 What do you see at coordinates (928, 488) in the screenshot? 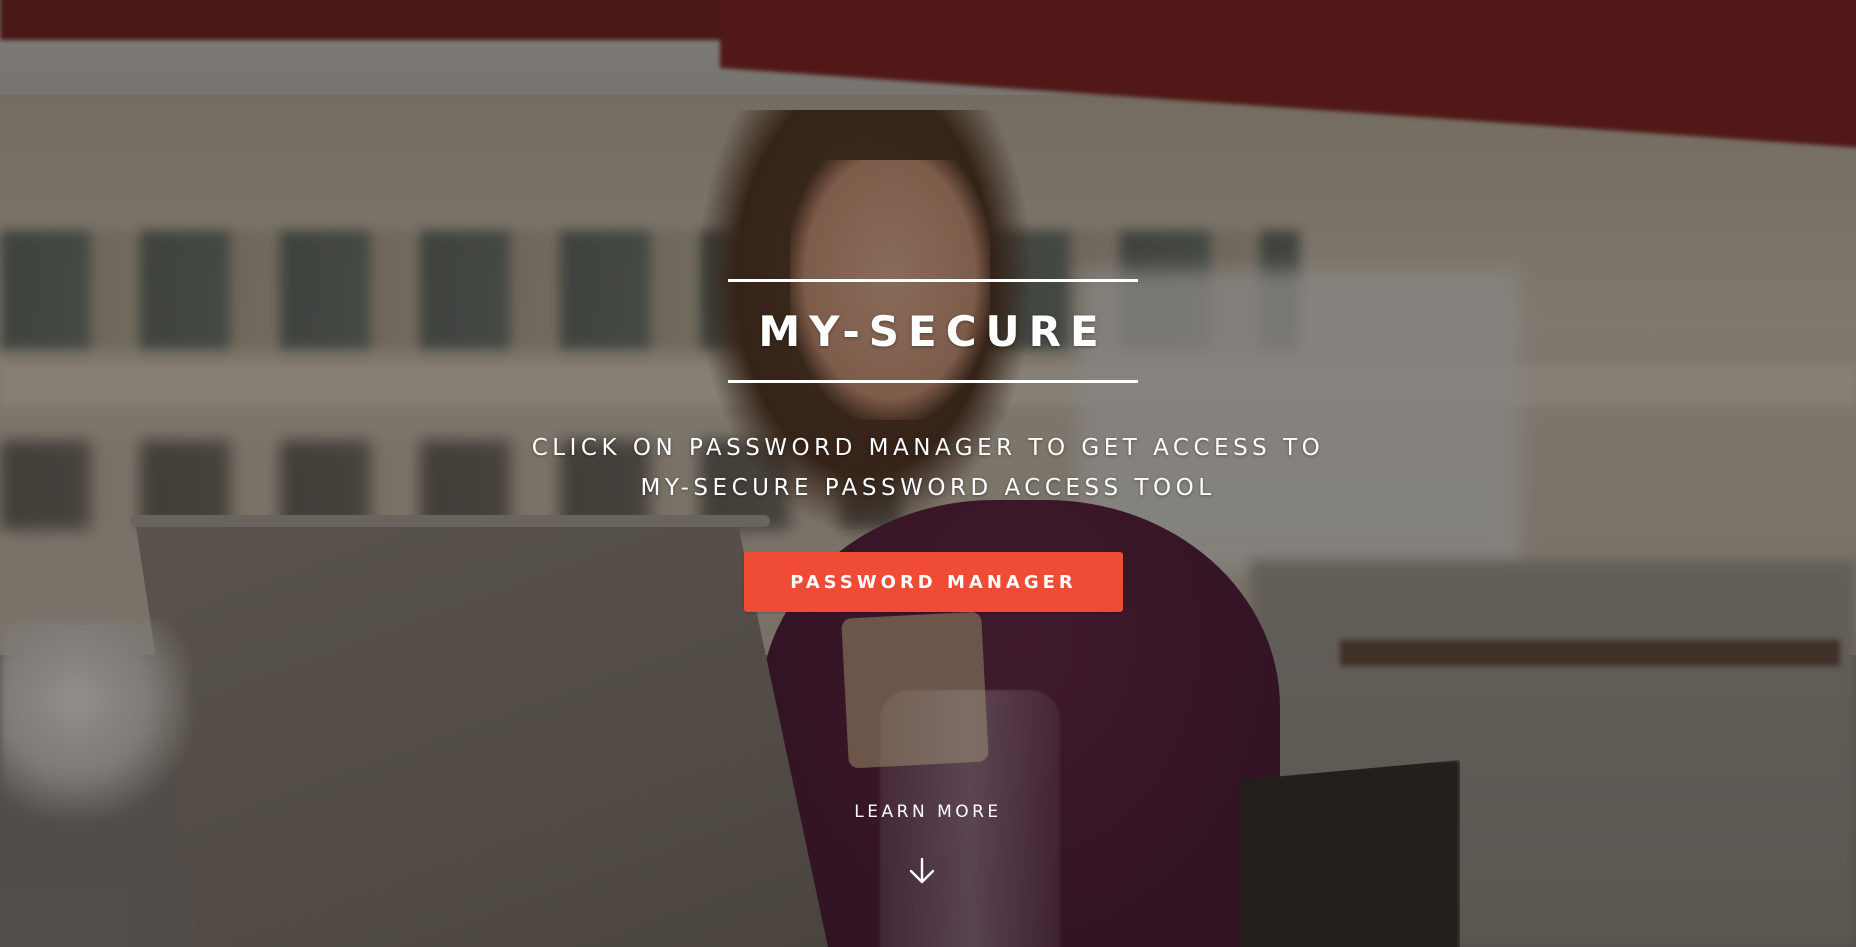
I see `subtitle-line-2: MY-SECURE PASSWORD ACCESS TOOL` at bounding box center [928, 488].